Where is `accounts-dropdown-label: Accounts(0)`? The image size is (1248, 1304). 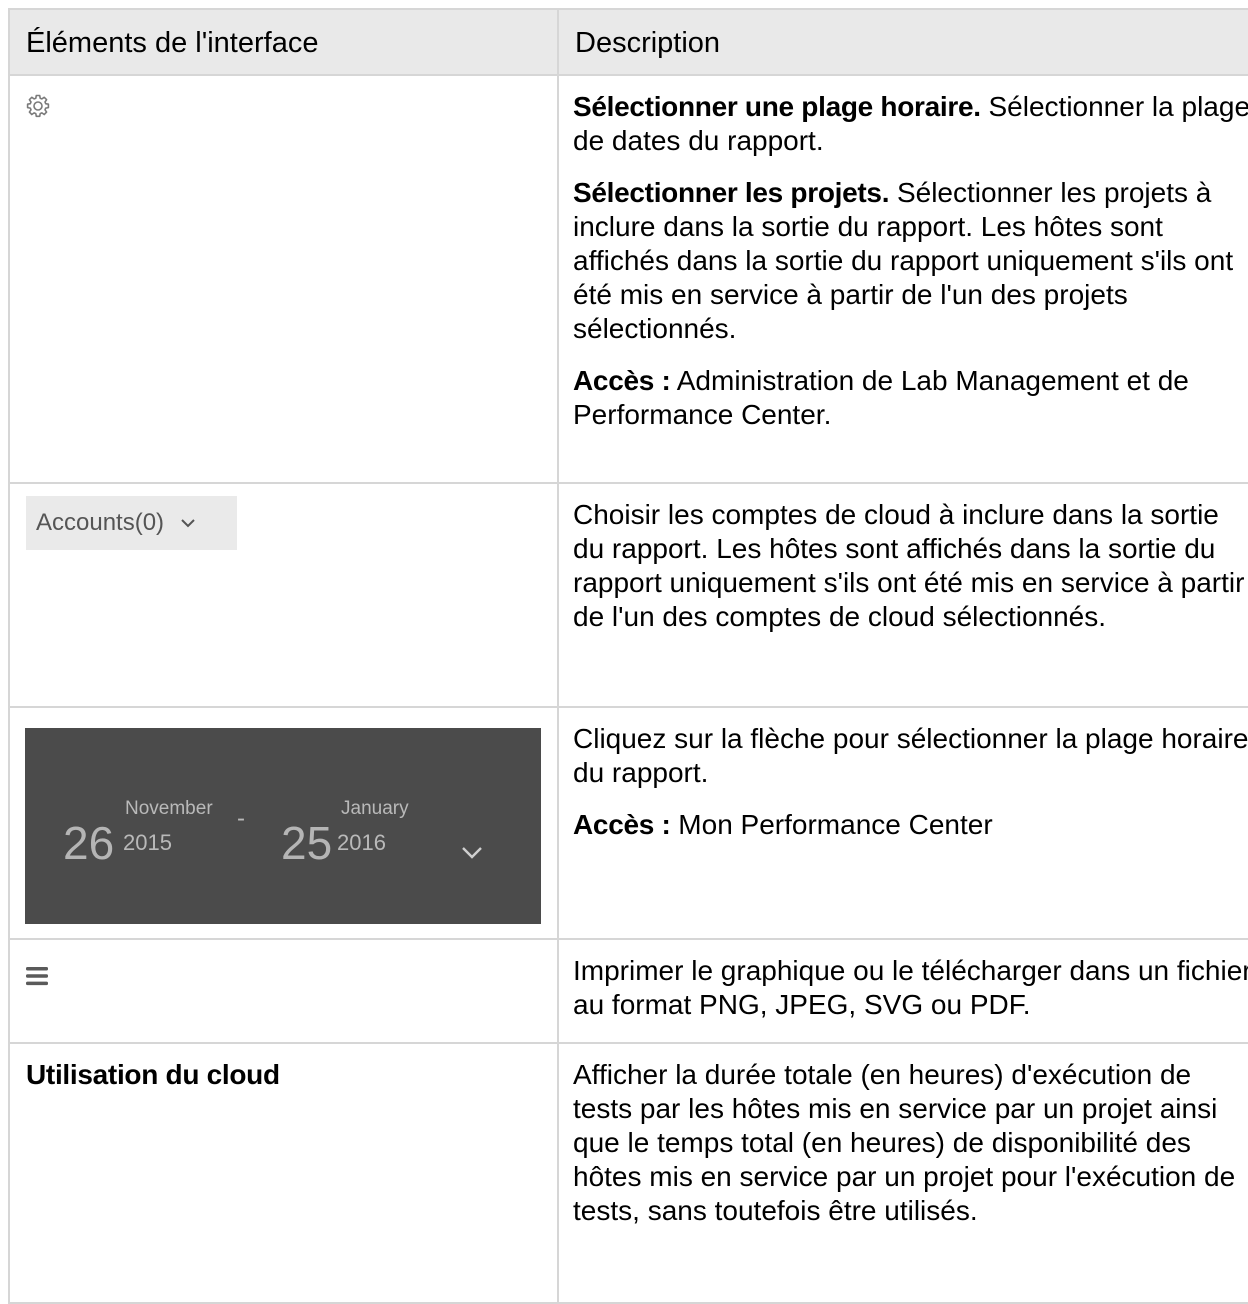 accounts-dropdown-label: Accounts(0) is located at coordinates (100, 522).